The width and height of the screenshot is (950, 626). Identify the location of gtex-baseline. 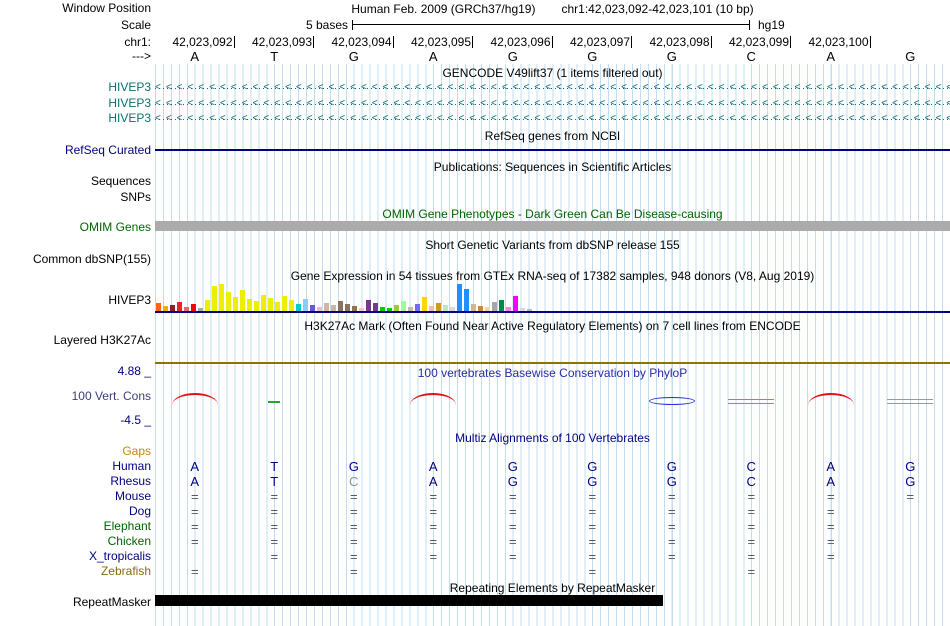
(552, 312).